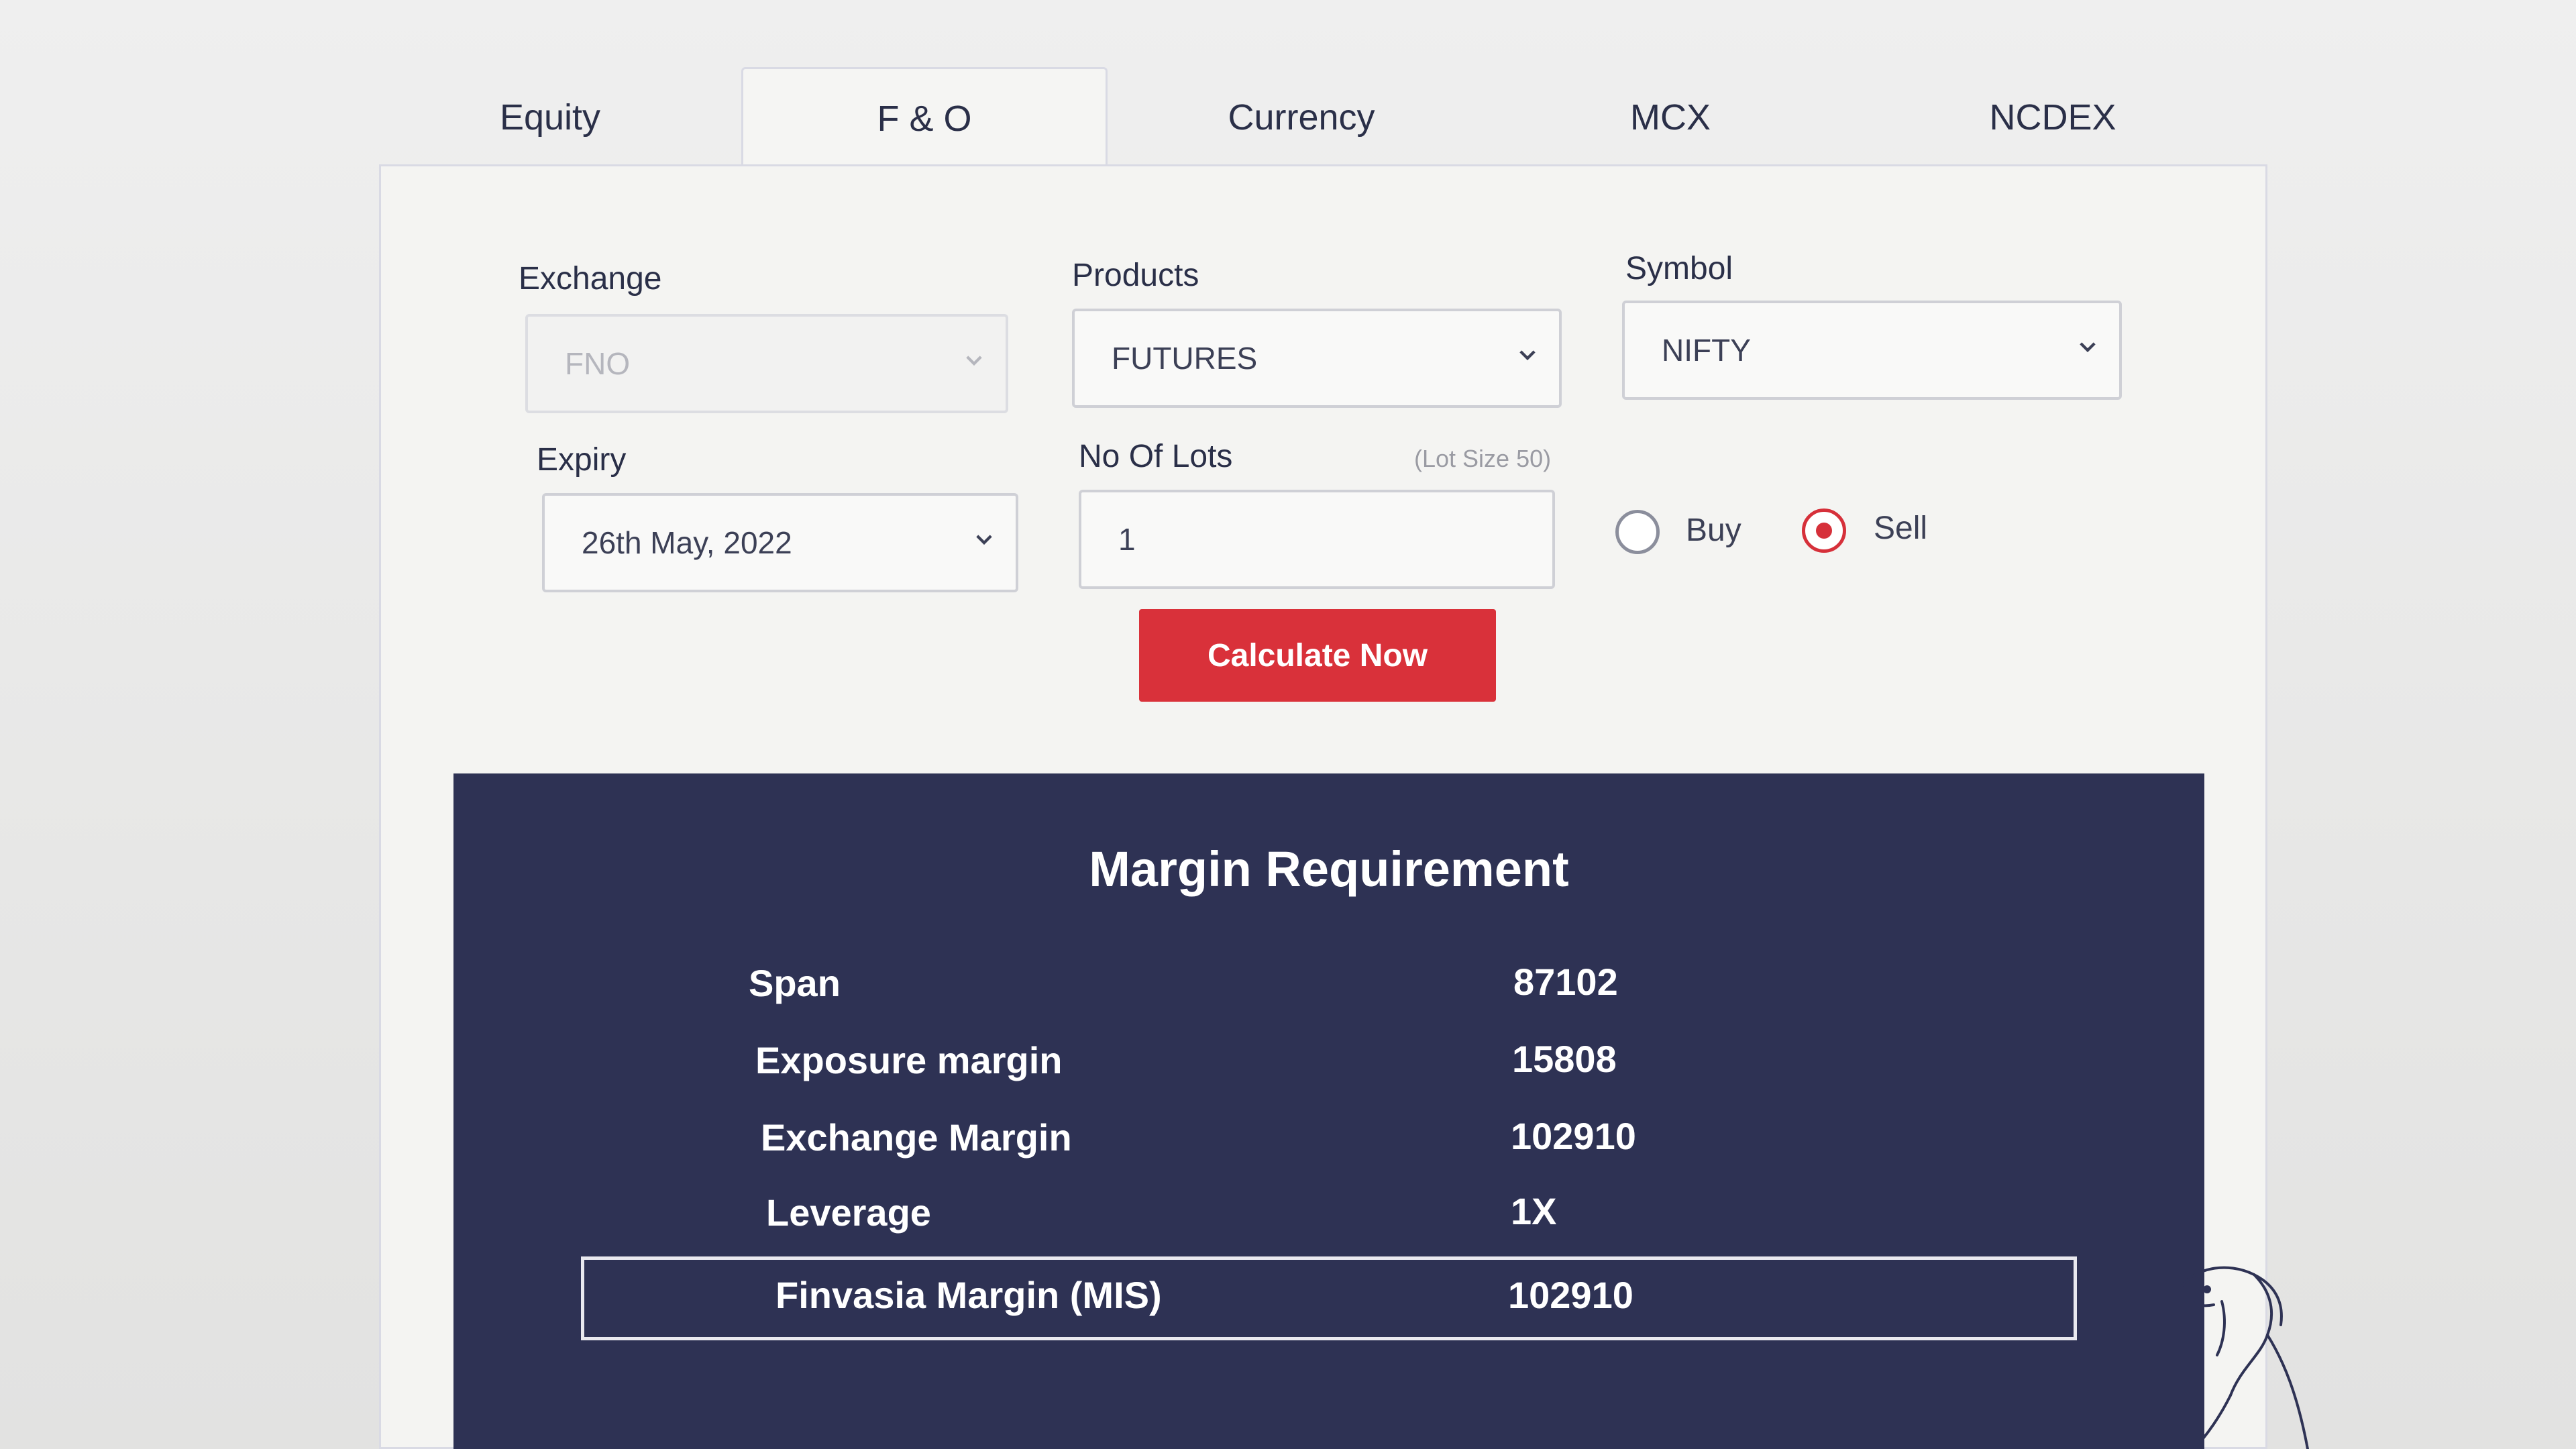  Describe the element at coordinates (848, 1212) in the screenshot. I see `leverage-label: Leverage` at that location.